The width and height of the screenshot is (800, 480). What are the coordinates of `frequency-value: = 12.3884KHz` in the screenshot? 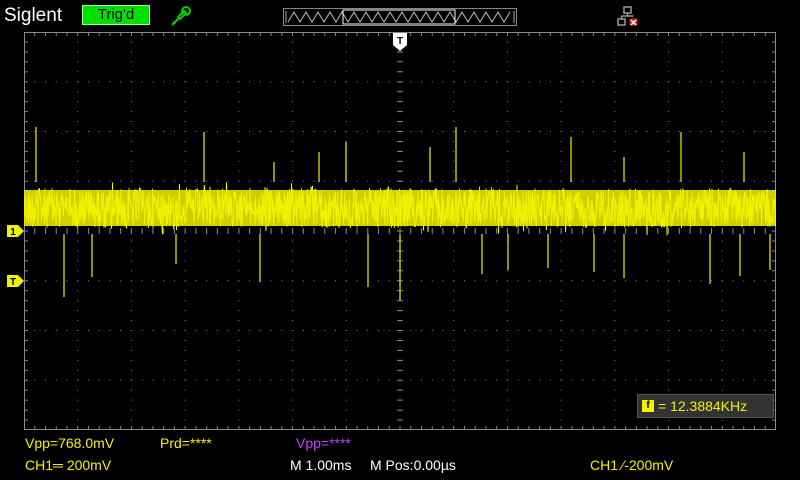 It's located at (703, 406).